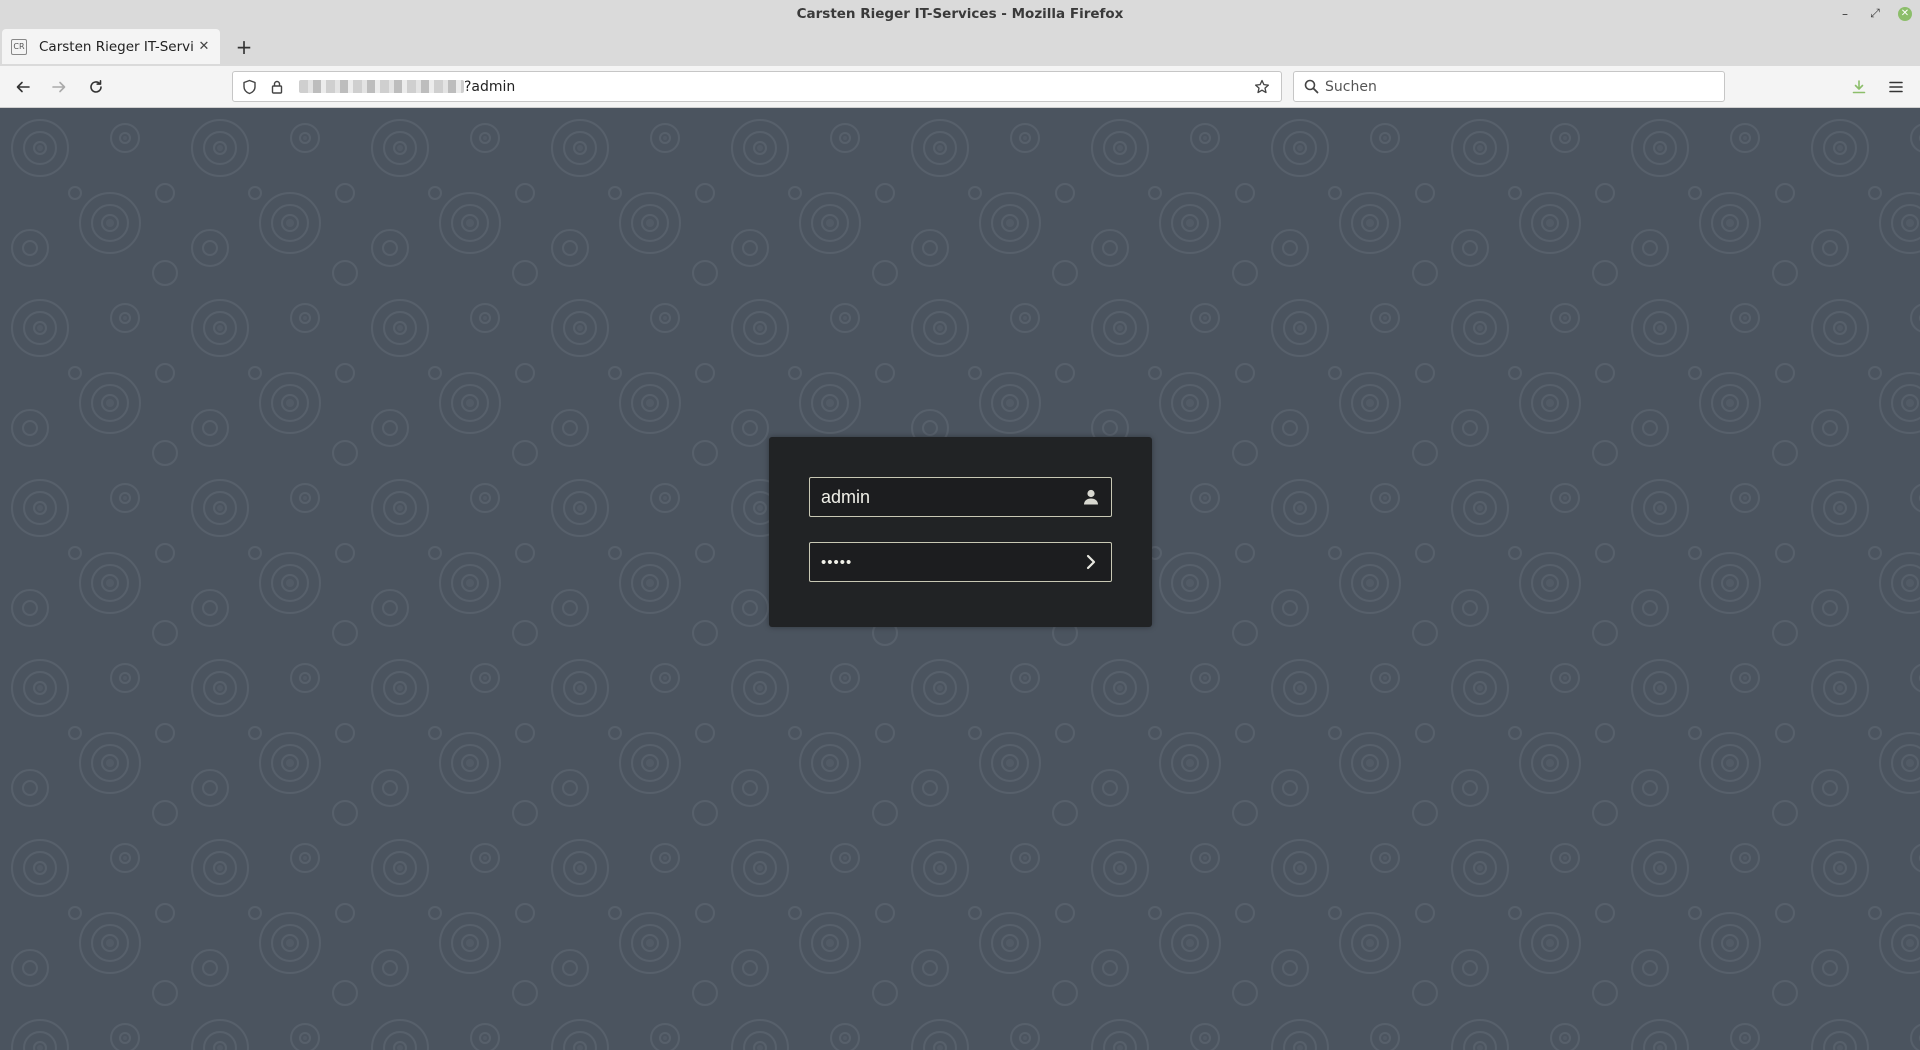 The height and width of the screenshot is (1050, 1920). I want to click on search-icon, so click(1311, 87).